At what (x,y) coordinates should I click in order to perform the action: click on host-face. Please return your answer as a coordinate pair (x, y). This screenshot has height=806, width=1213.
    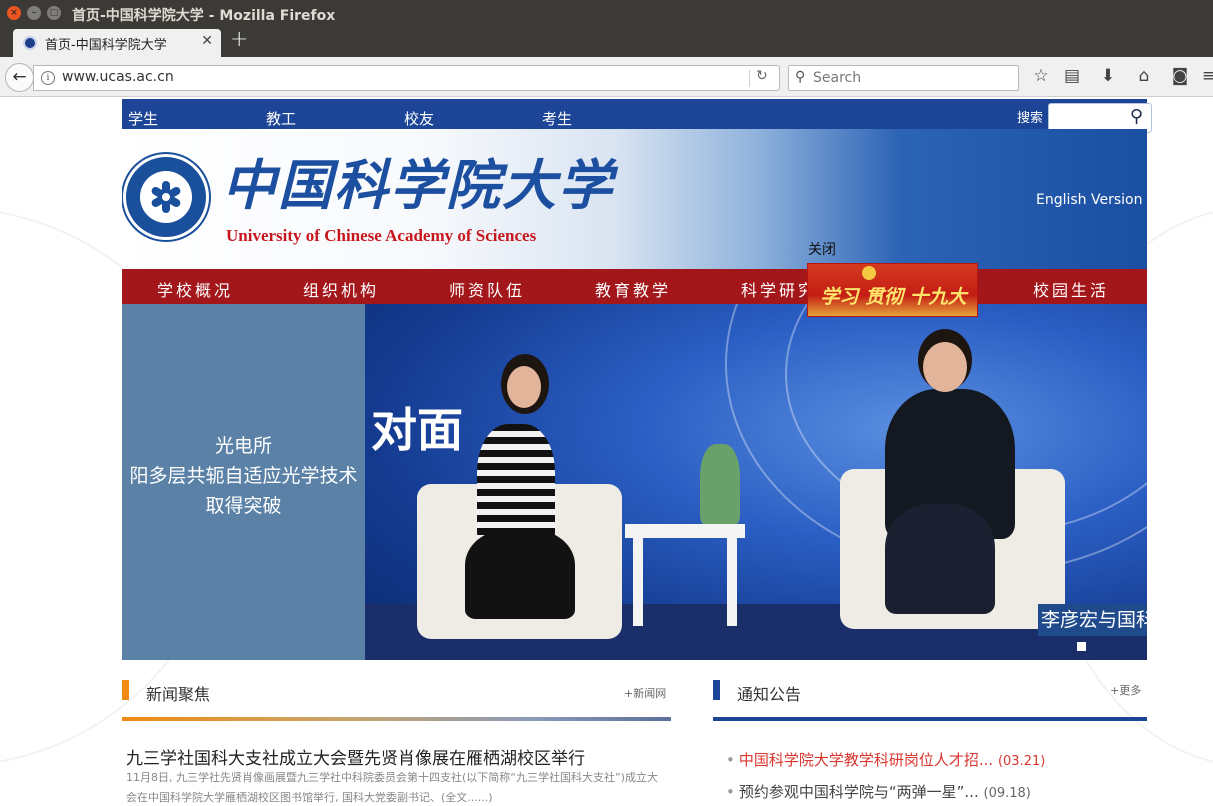
    Looking at the image, I should click on (524, 387).